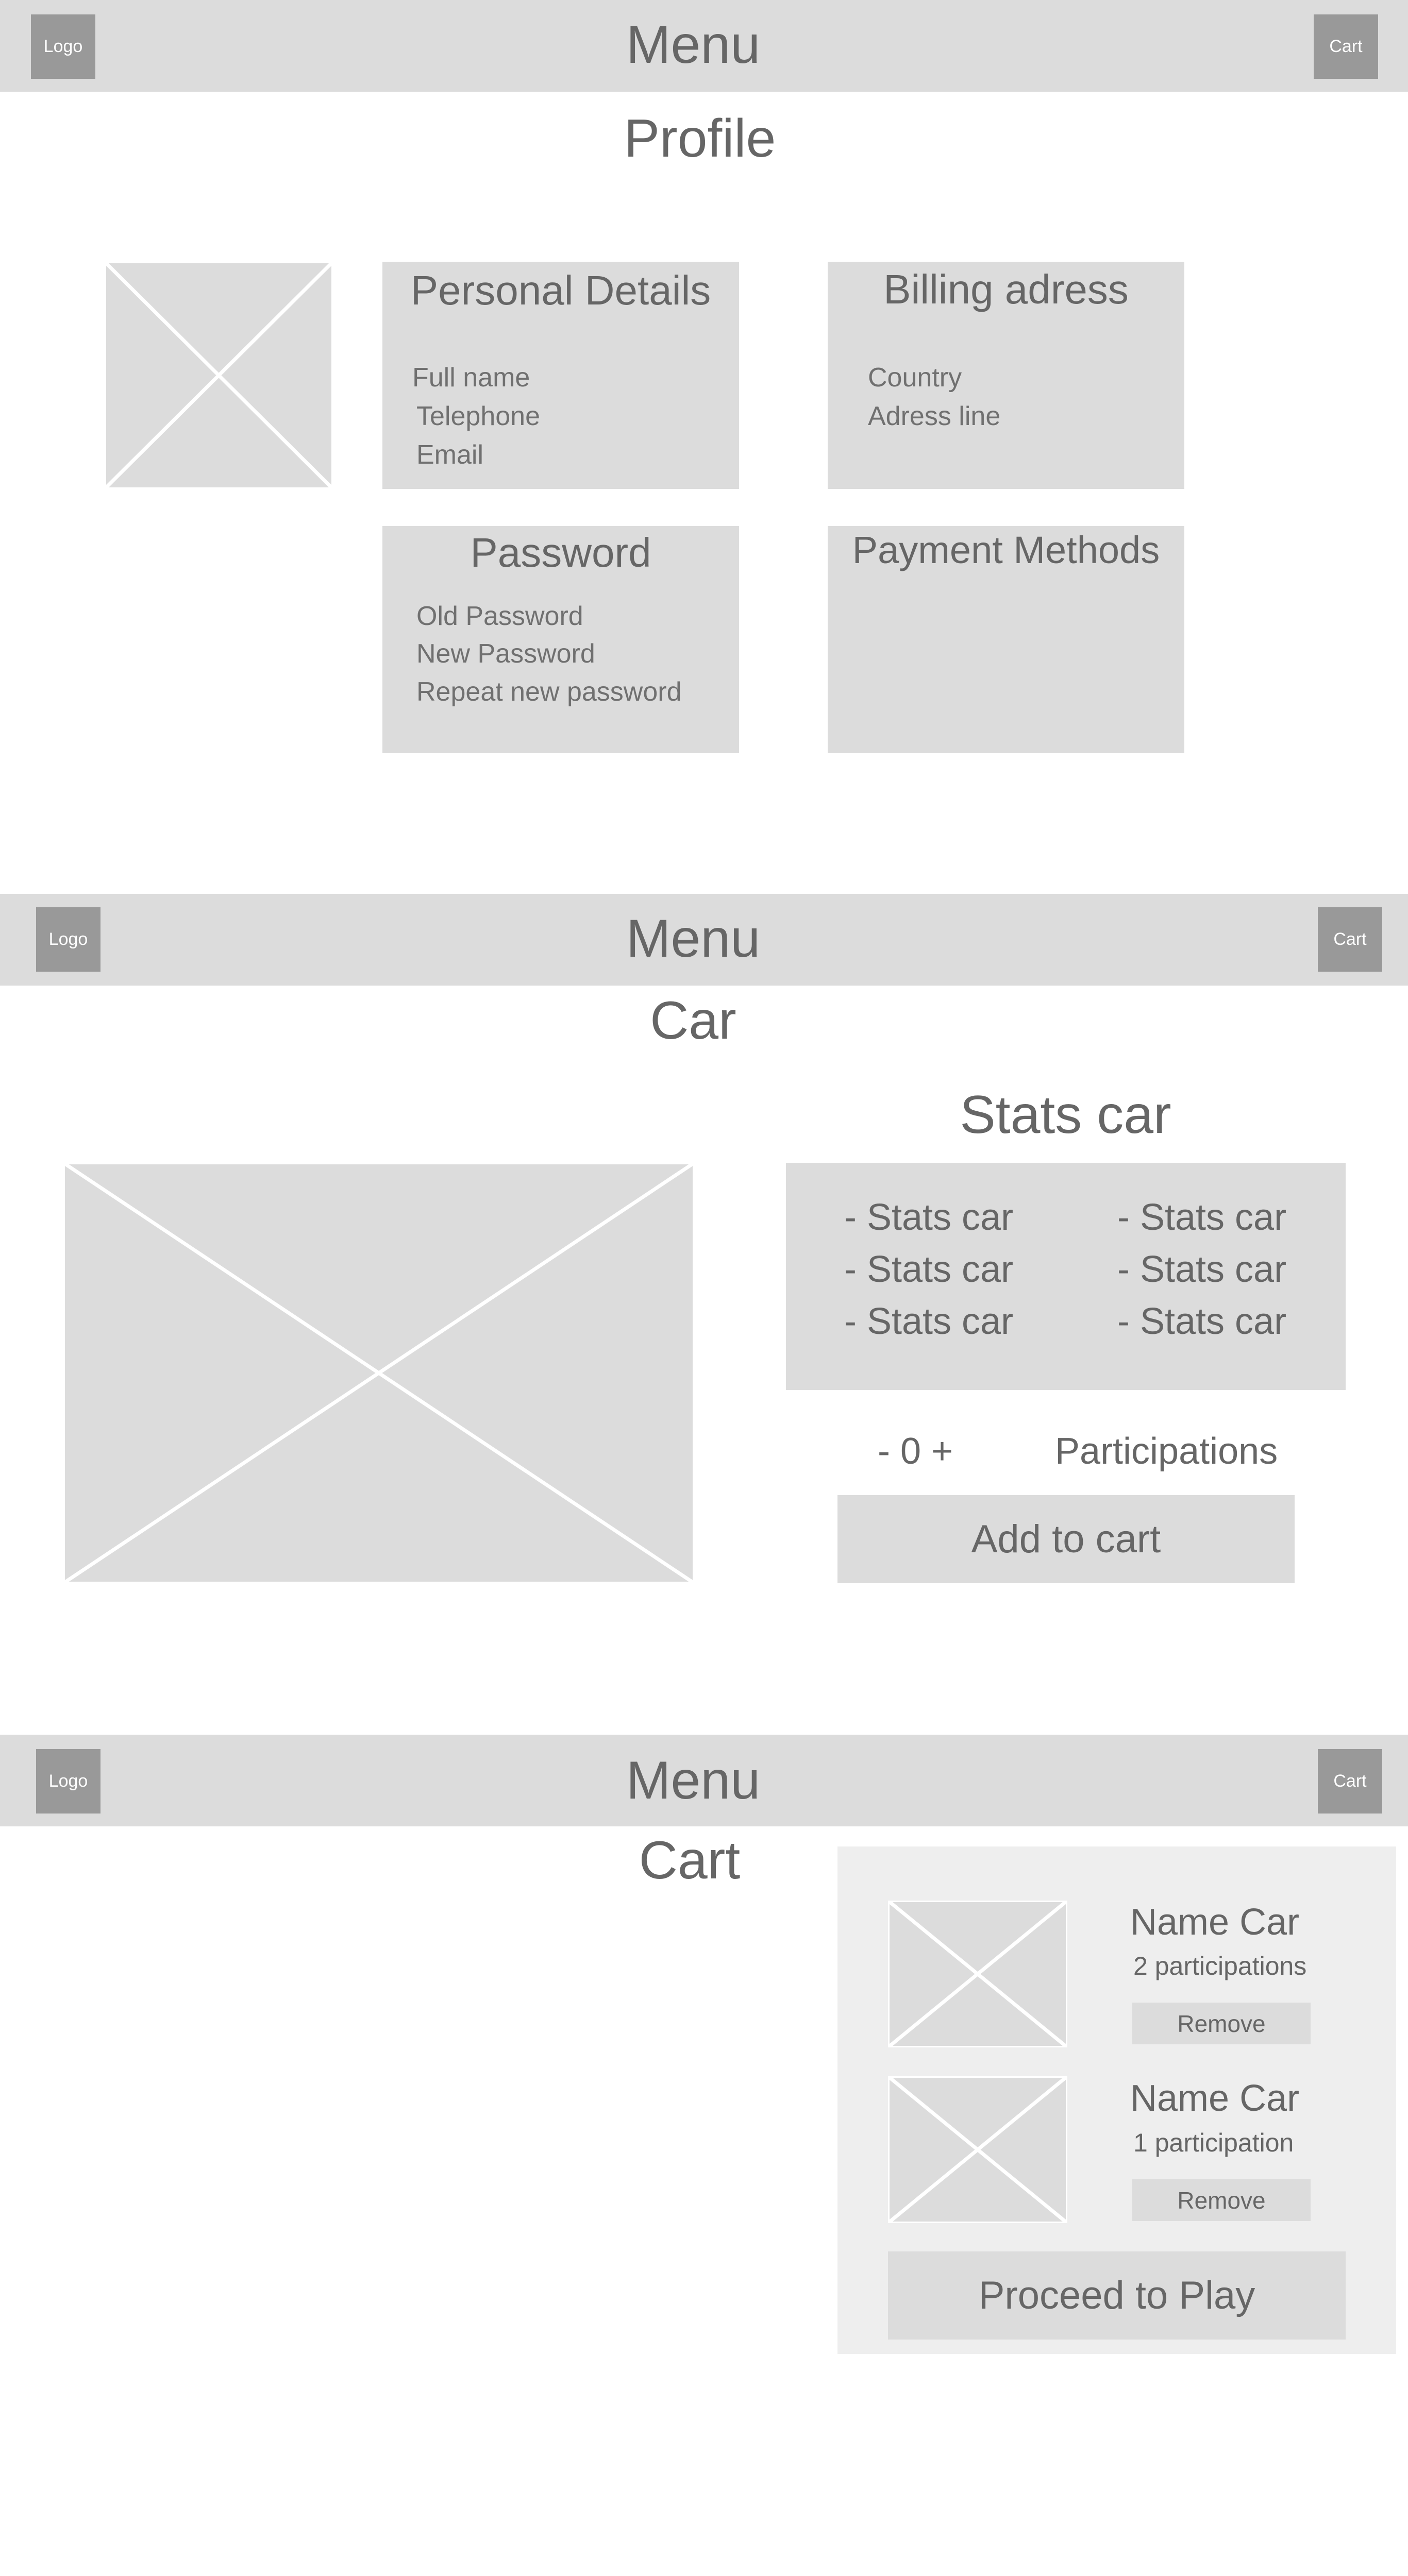  Describe the element at coordinates (1006, 289) in the screenshot. I see `billing-address-heading: Billing adress` at that location.